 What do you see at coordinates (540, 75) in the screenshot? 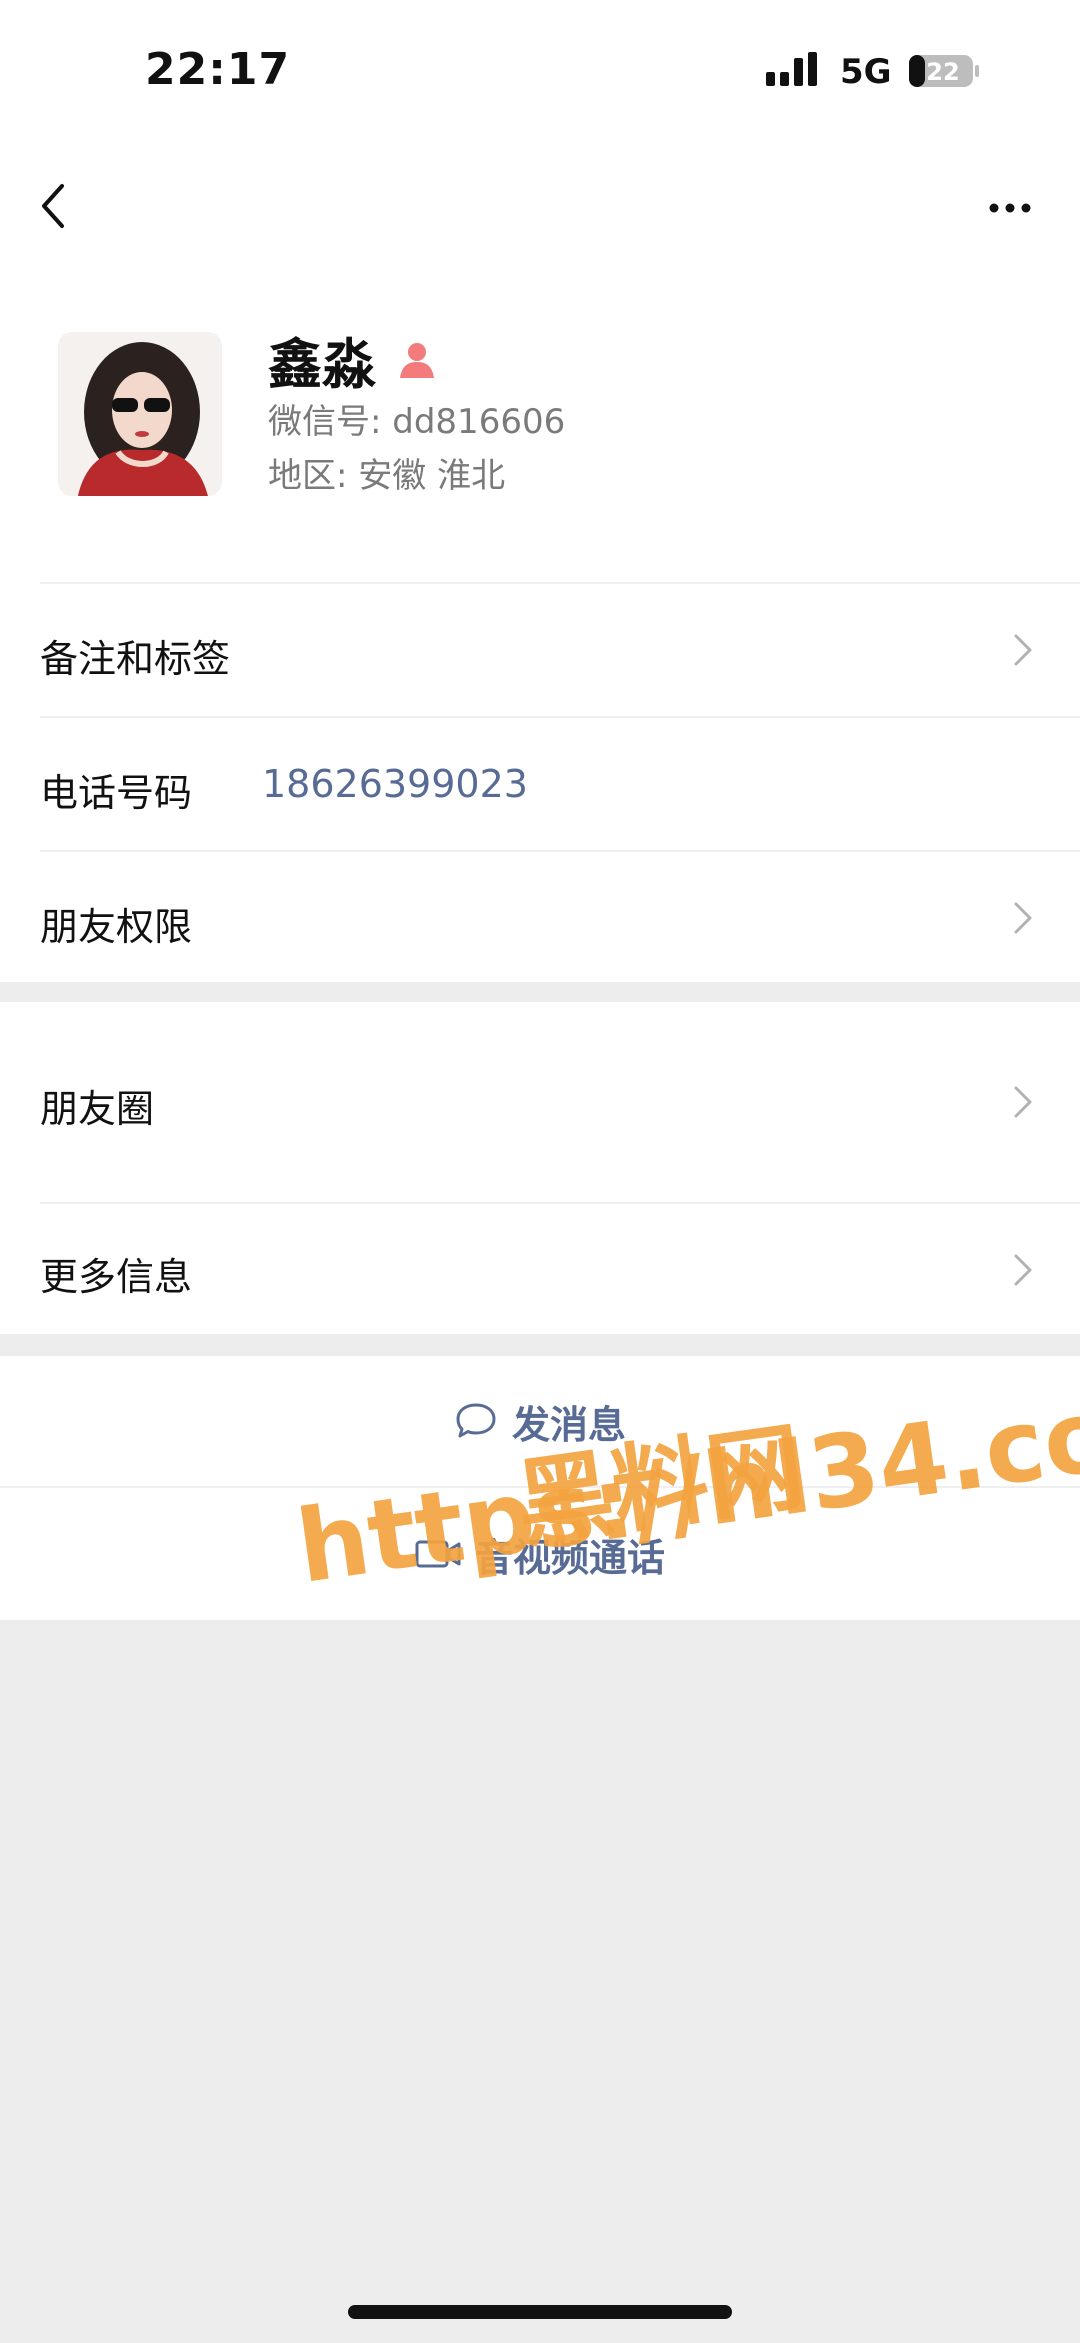
I see `status-bar: 22:17 5G 22` at bounding box center [540, 75].